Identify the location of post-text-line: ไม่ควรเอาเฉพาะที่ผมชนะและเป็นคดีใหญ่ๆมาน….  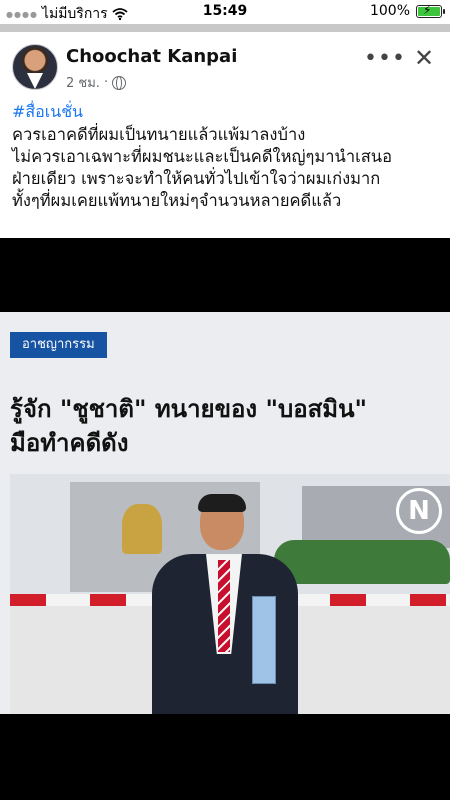
(202, 156).